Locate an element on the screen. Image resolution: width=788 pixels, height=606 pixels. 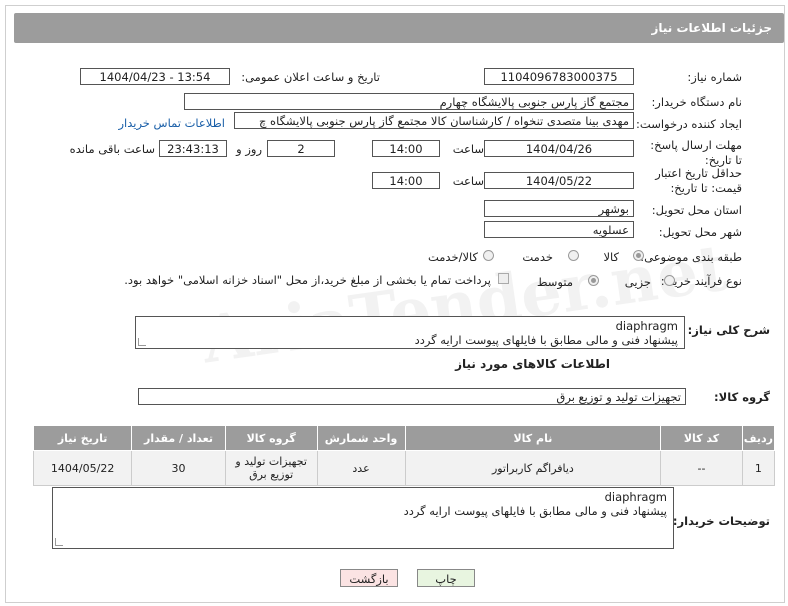
goods-group-label: گروه کالا: is located at coordinates (742, 397).